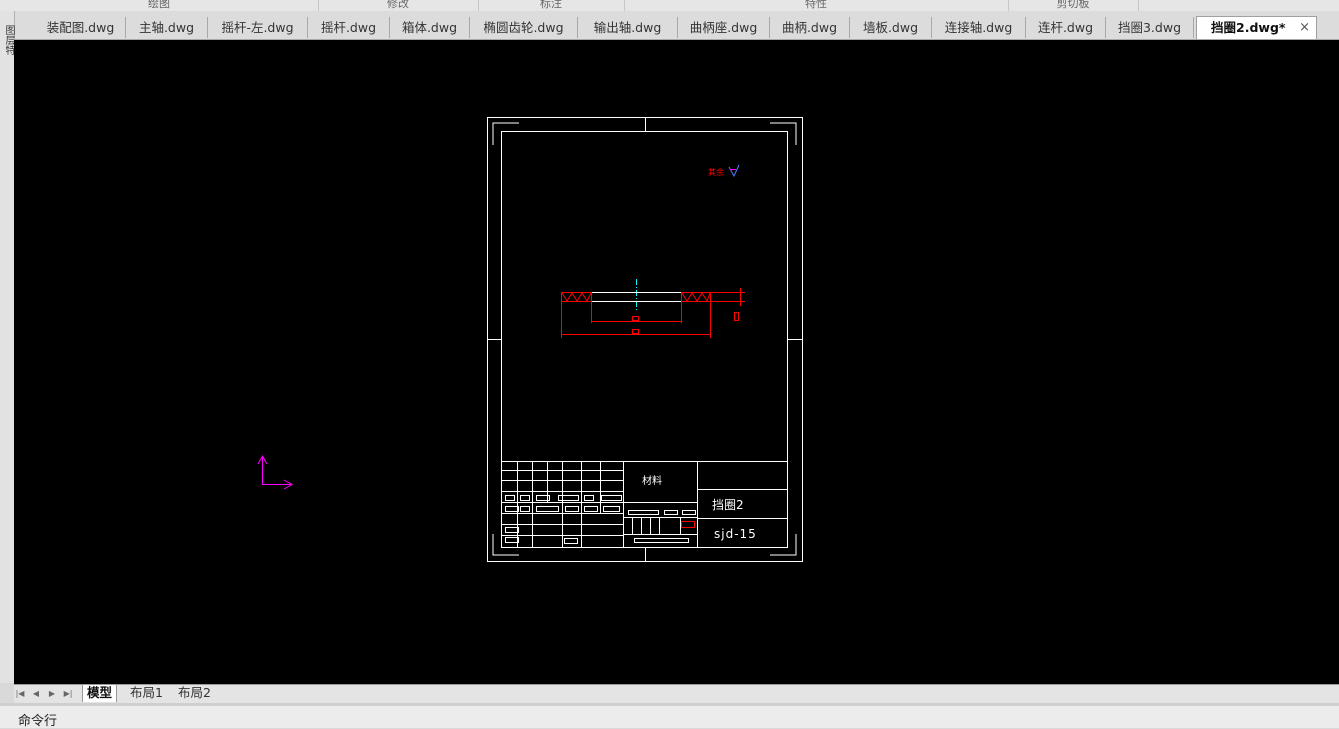 The image size is (1339, 729). Describe the element at coordinates (349, 27) in the screenshot. I see `tab-rocker: 摇杆.dwg` at that location.